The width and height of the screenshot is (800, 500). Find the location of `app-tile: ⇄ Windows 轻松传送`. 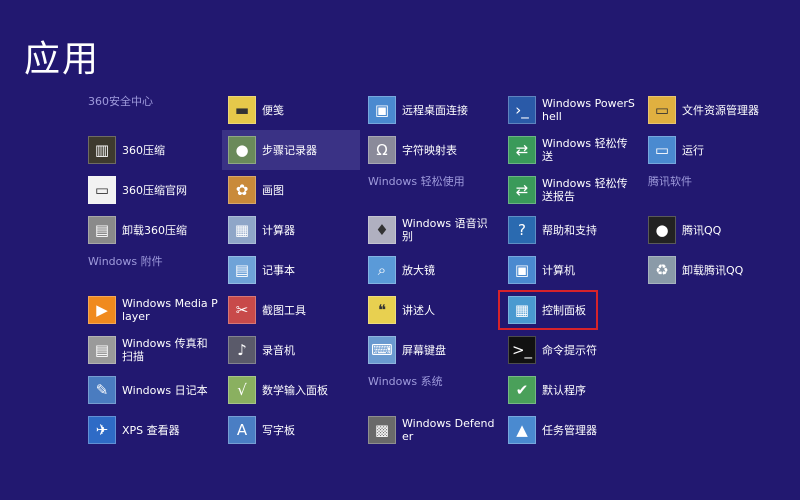

app-tile: ⇄ Windows 轻松传送 is located at coordinates (573, 150).